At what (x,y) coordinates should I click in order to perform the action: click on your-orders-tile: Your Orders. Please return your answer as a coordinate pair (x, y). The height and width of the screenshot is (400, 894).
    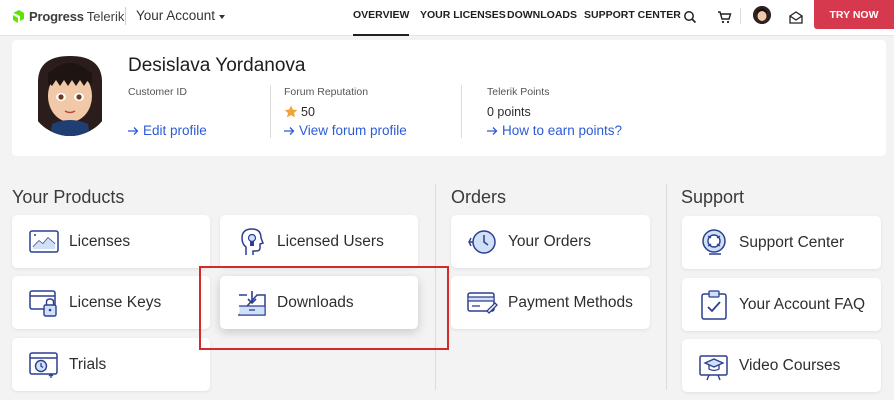
    Looking at the image, I should click on (550, 241).